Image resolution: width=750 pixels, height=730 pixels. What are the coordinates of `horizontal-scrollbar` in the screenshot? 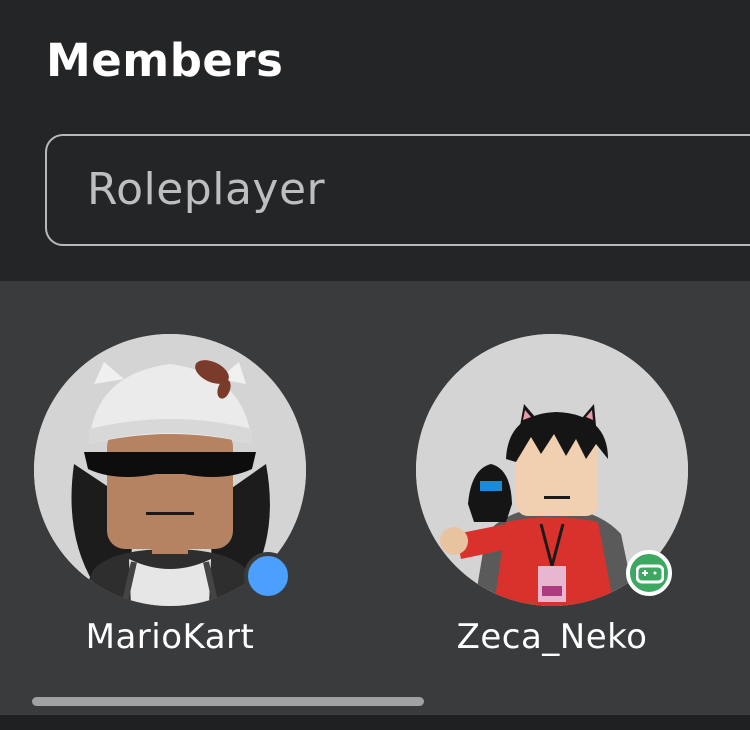 It's located at (228, 701).